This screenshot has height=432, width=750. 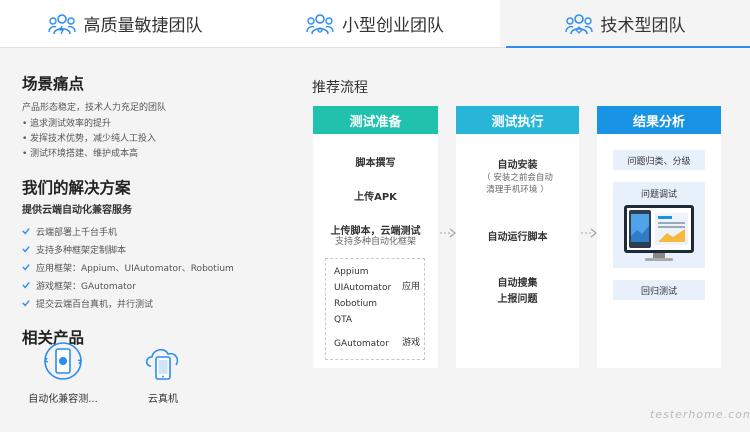 What do you see at coordinates (143, 26) in the screenshot?
I see `tab-label: 高质量敏捷团队` at bounding box center [143, 26].